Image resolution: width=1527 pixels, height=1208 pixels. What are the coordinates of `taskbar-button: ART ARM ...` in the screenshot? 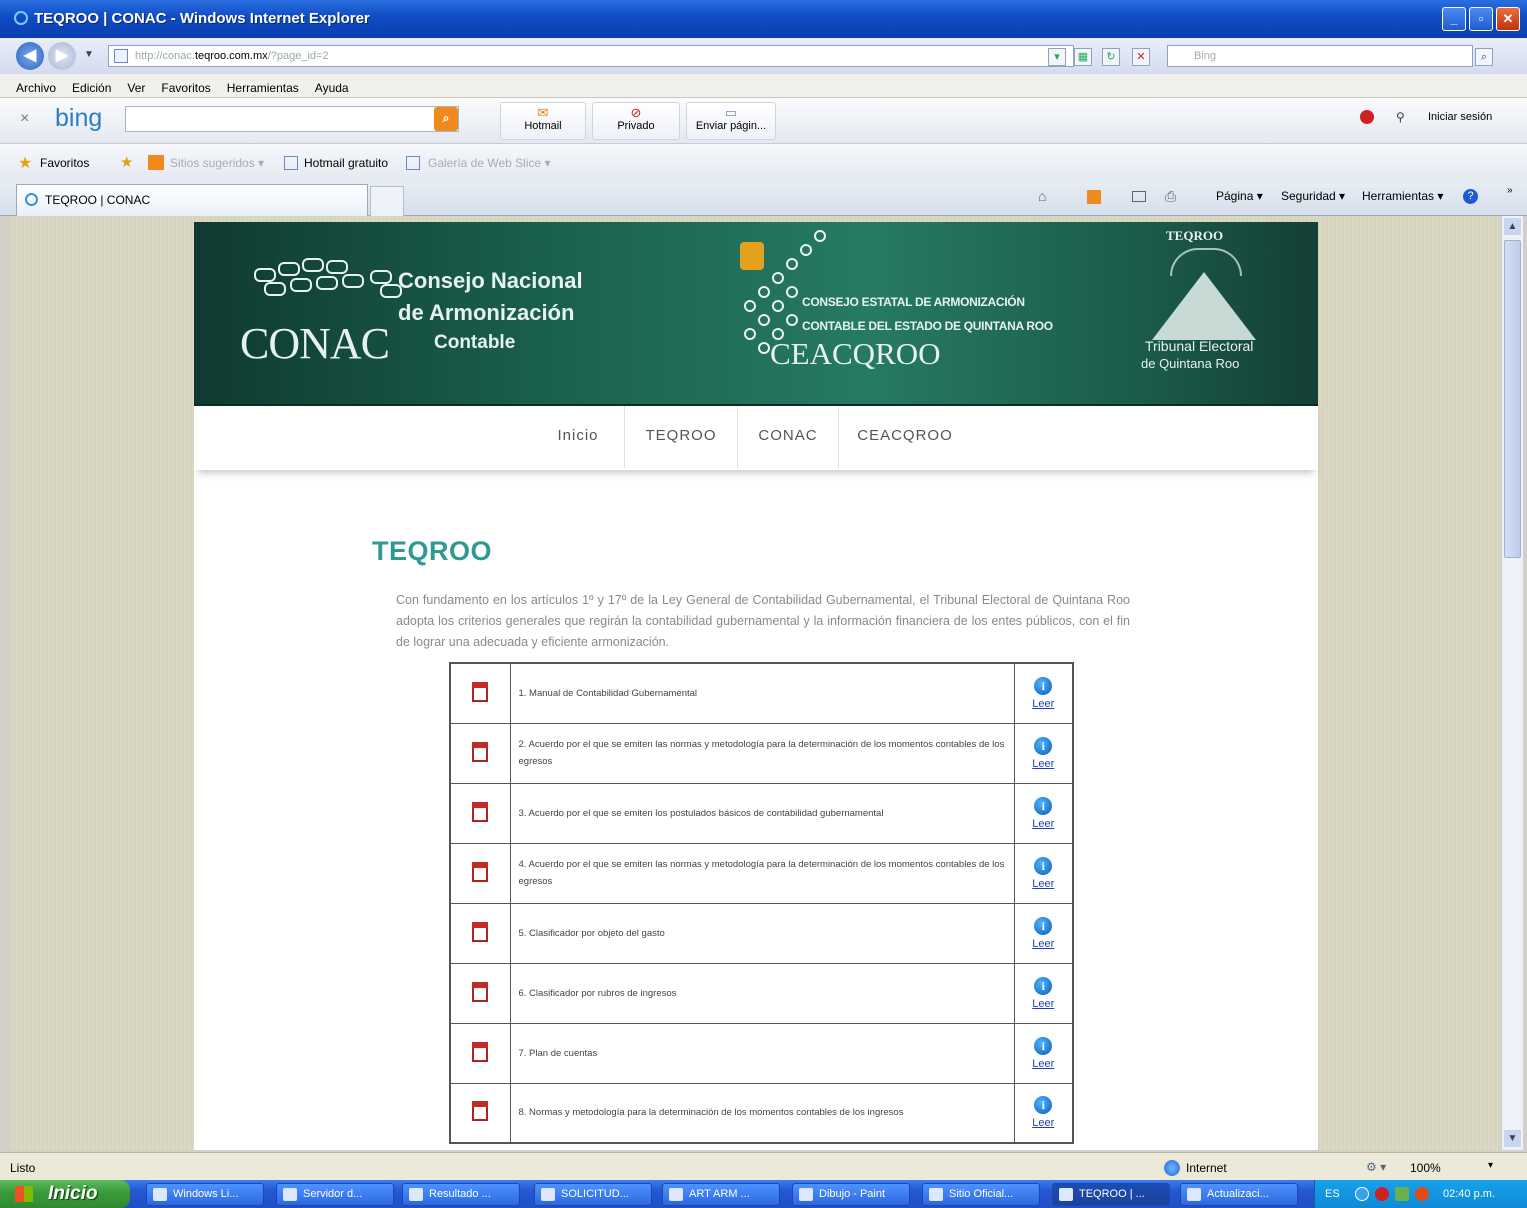 It's located at (721, 1194).